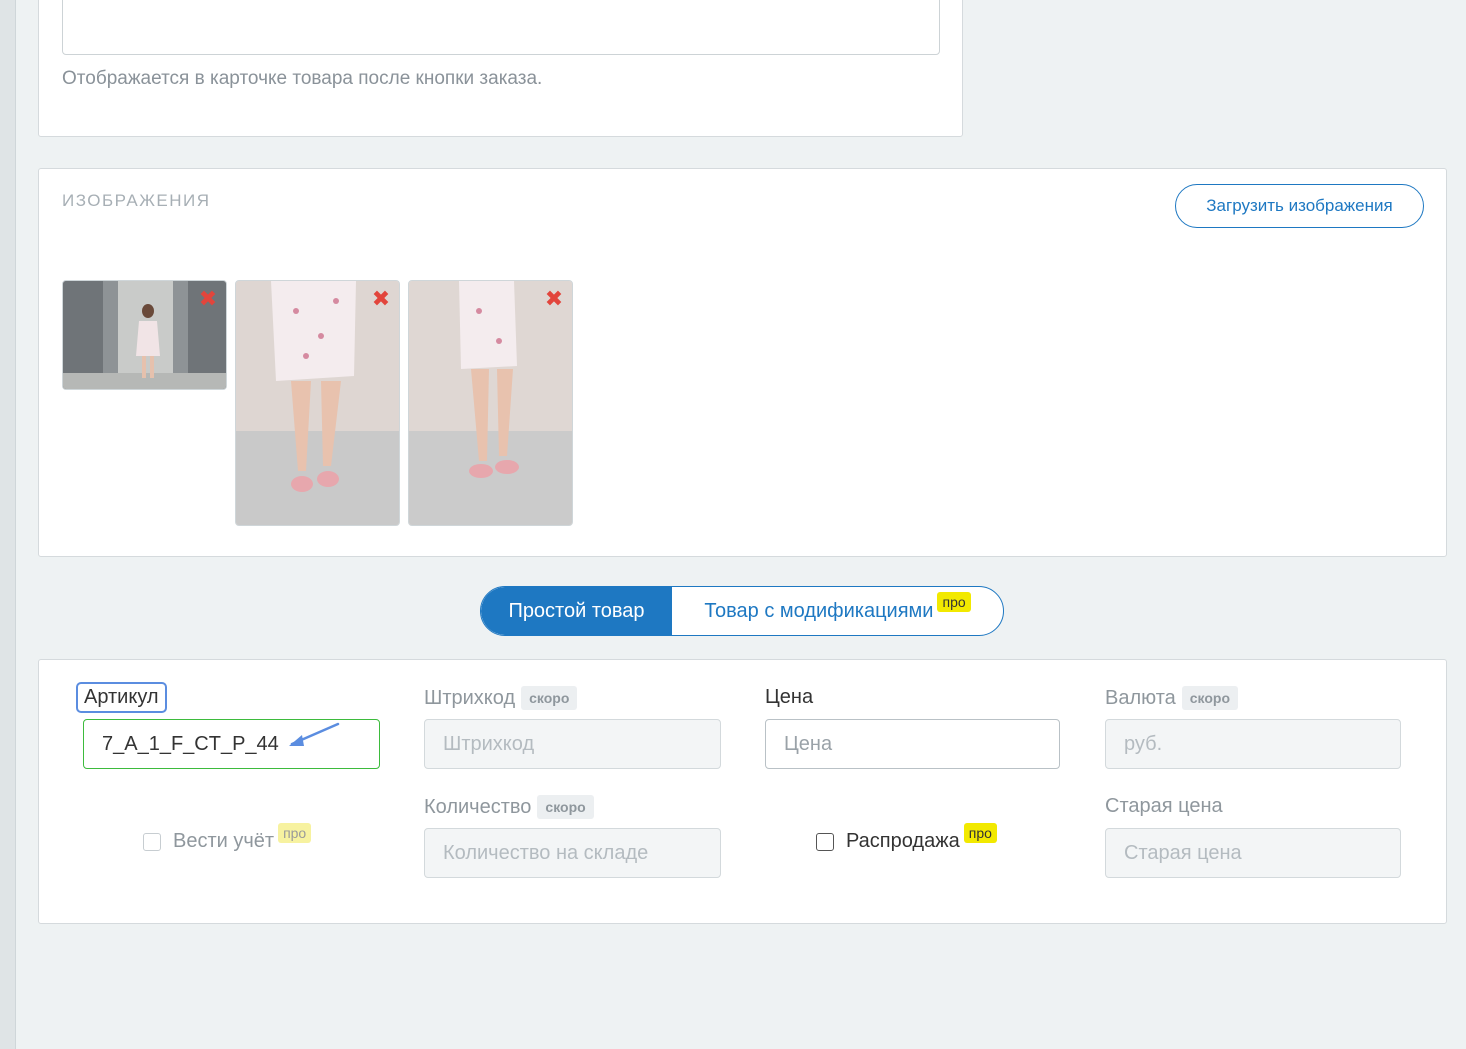  I want to click on simple-product-option: Простой товар, so click(576, 611).